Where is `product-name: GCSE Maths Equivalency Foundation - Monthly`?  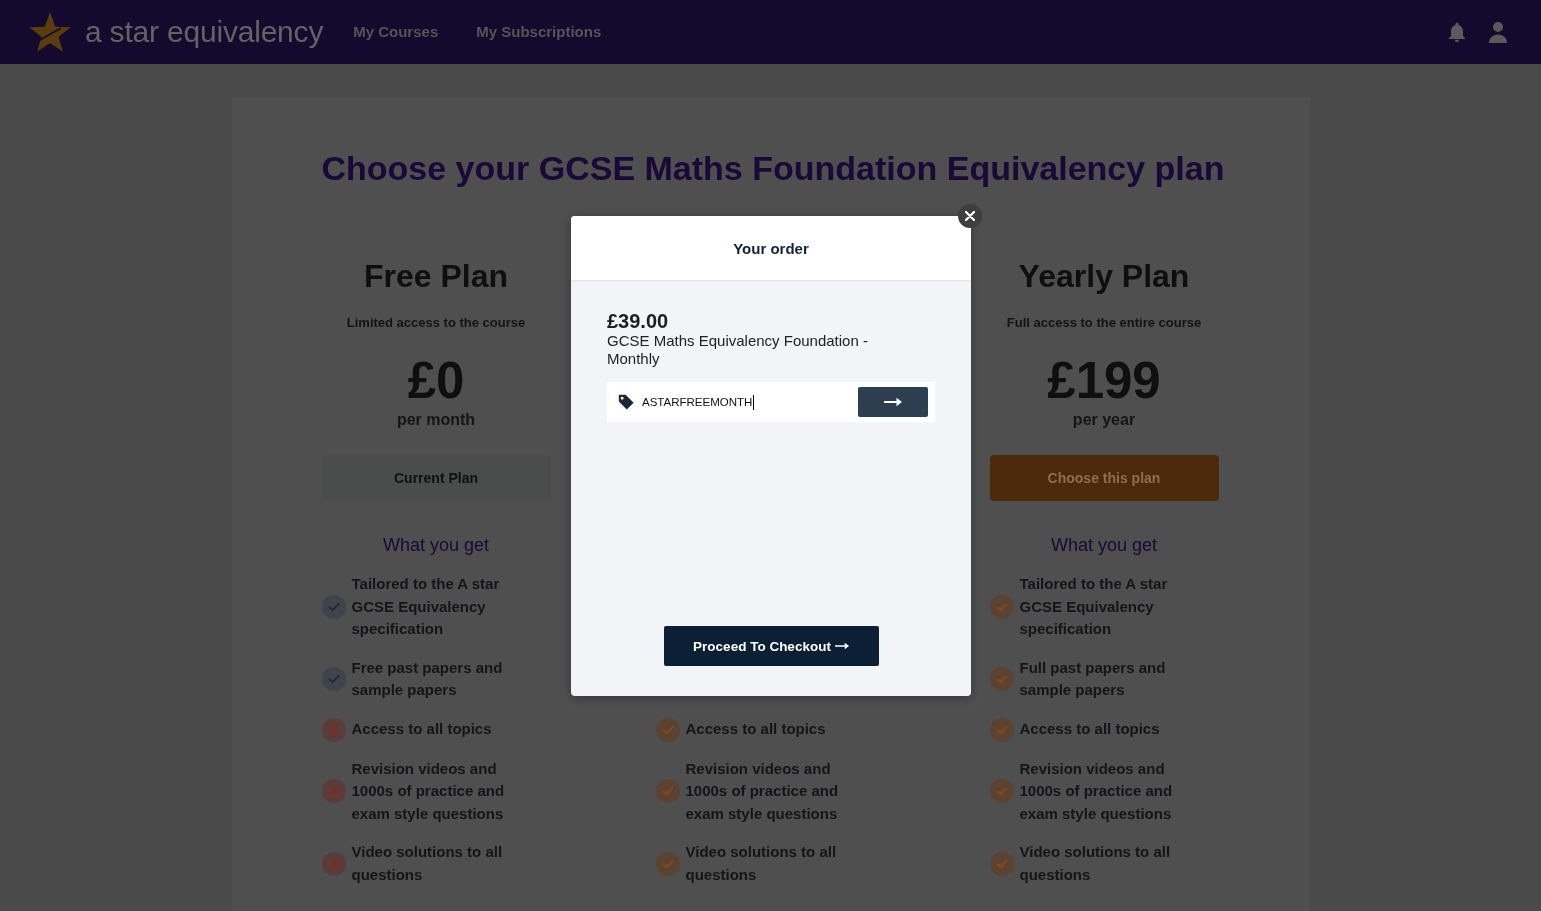 product-name: GCSE Maths Equivalency Foundation - Monthly is located at coordinates (738, 350).